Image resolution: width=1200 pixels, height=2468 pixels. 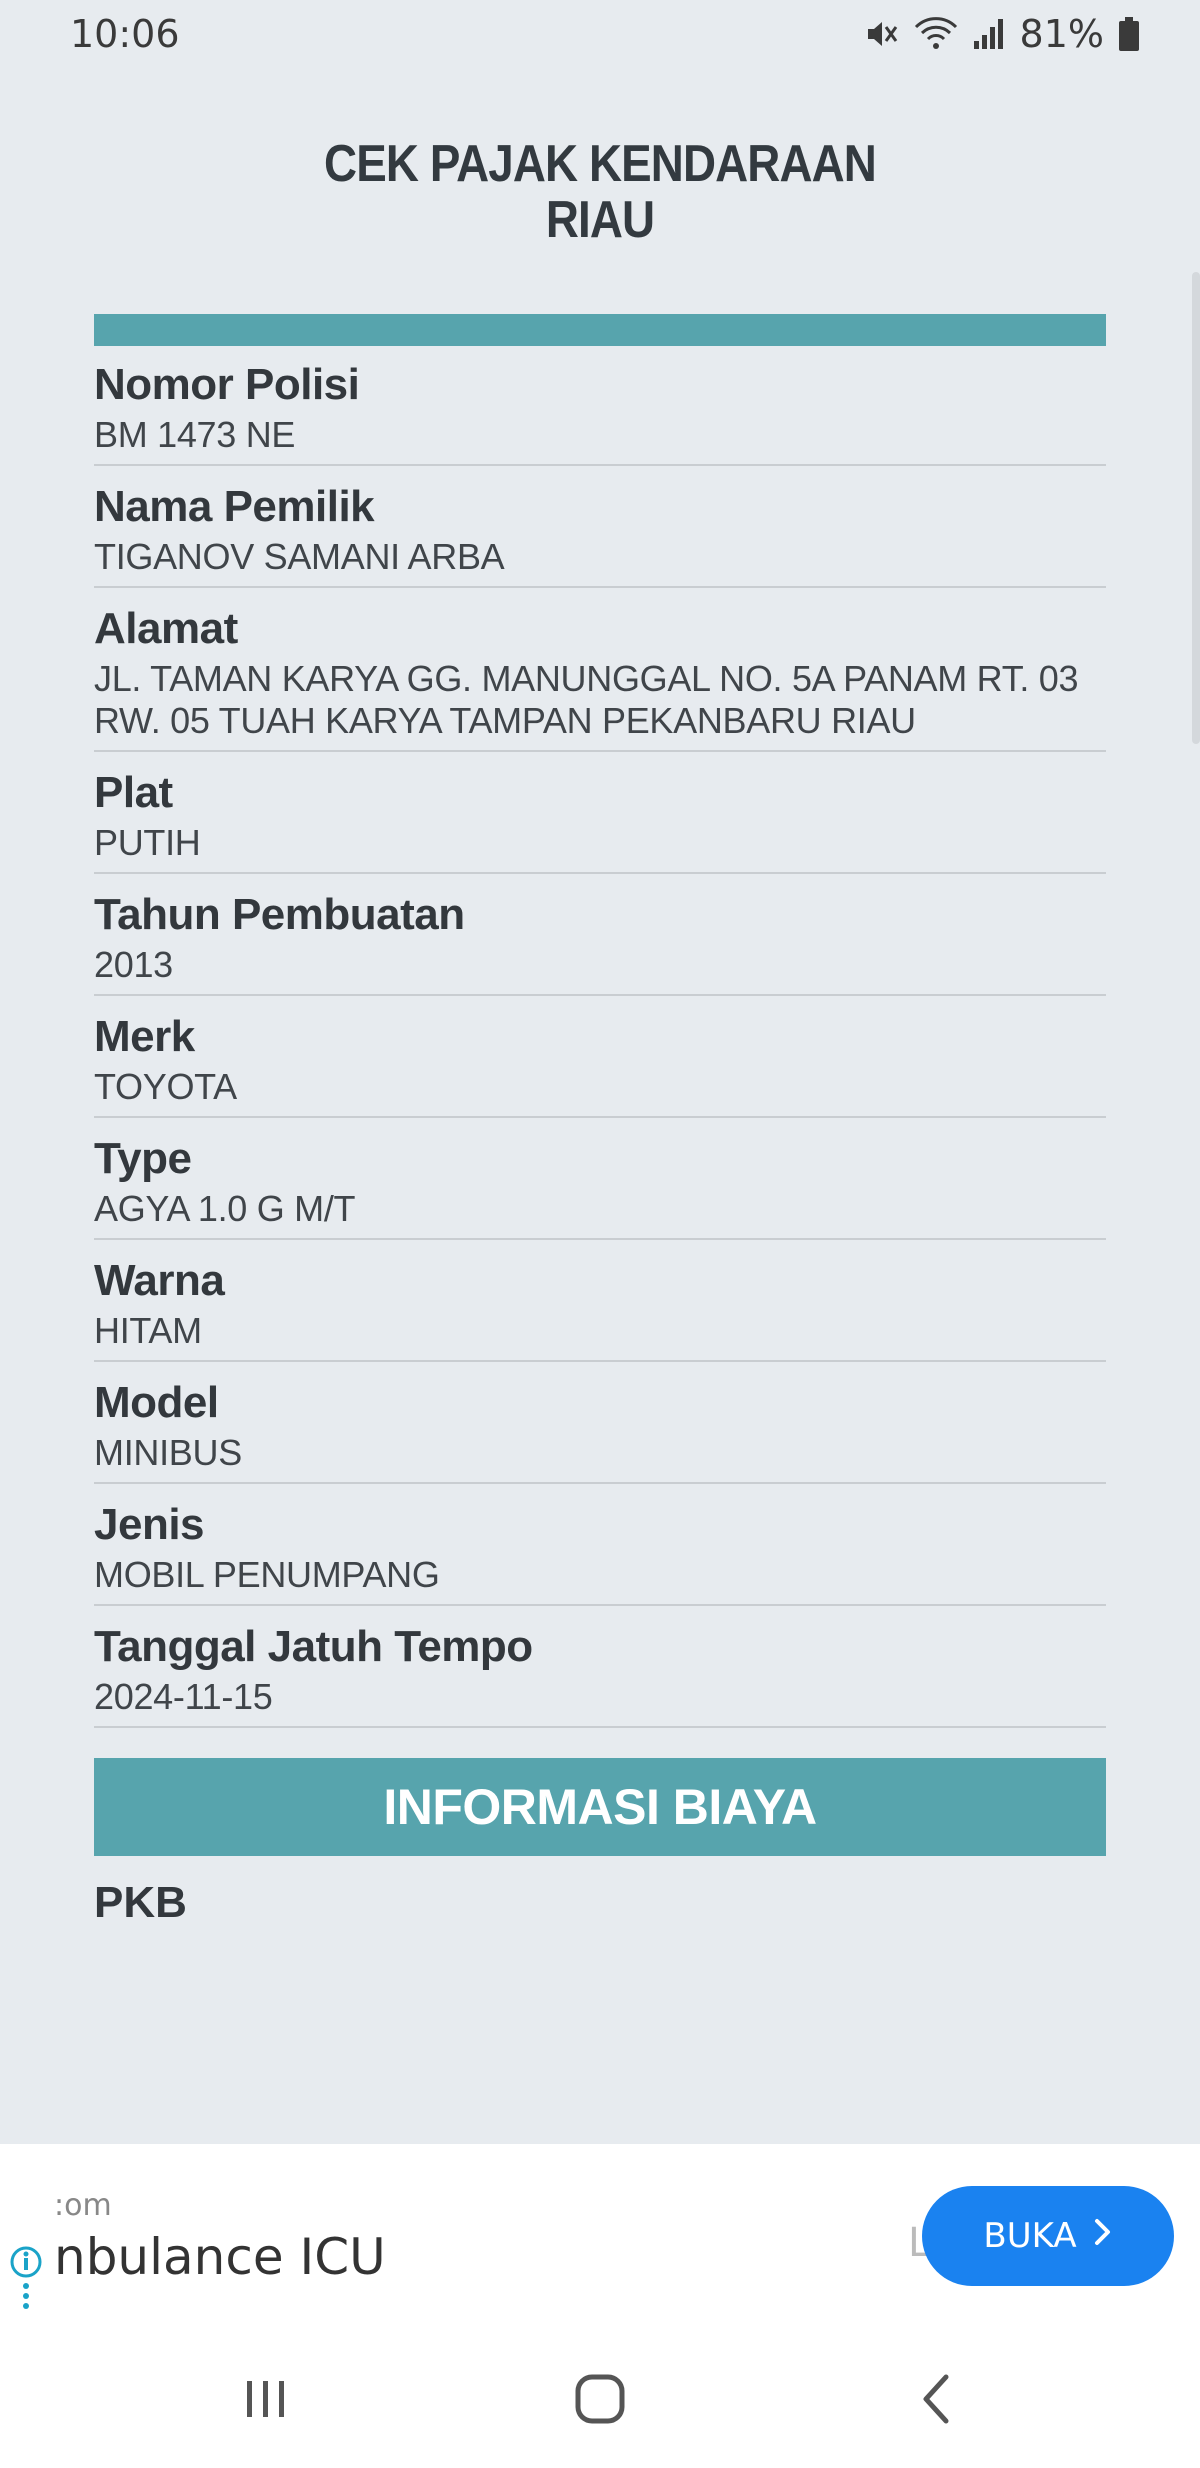 What do you see at coordinates (147, 842) in the screenshot?
I see `field-value: PUTIH` at bounding box center [147, 842].